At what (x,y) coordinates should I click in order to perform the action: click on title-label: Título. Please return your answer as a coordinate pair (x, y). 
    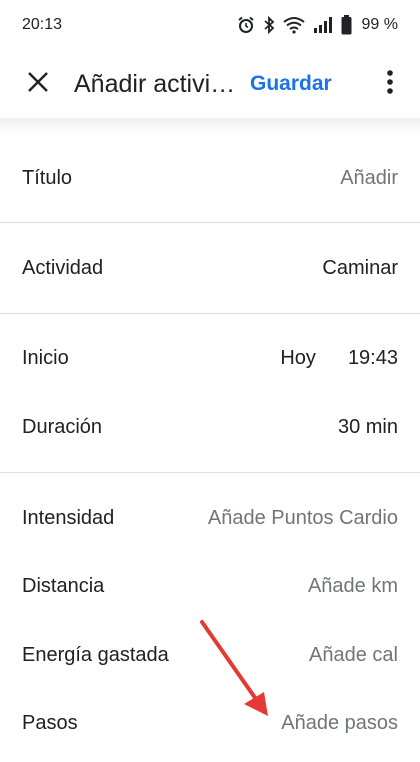
    Looking at the image, I should click on (47, 177).